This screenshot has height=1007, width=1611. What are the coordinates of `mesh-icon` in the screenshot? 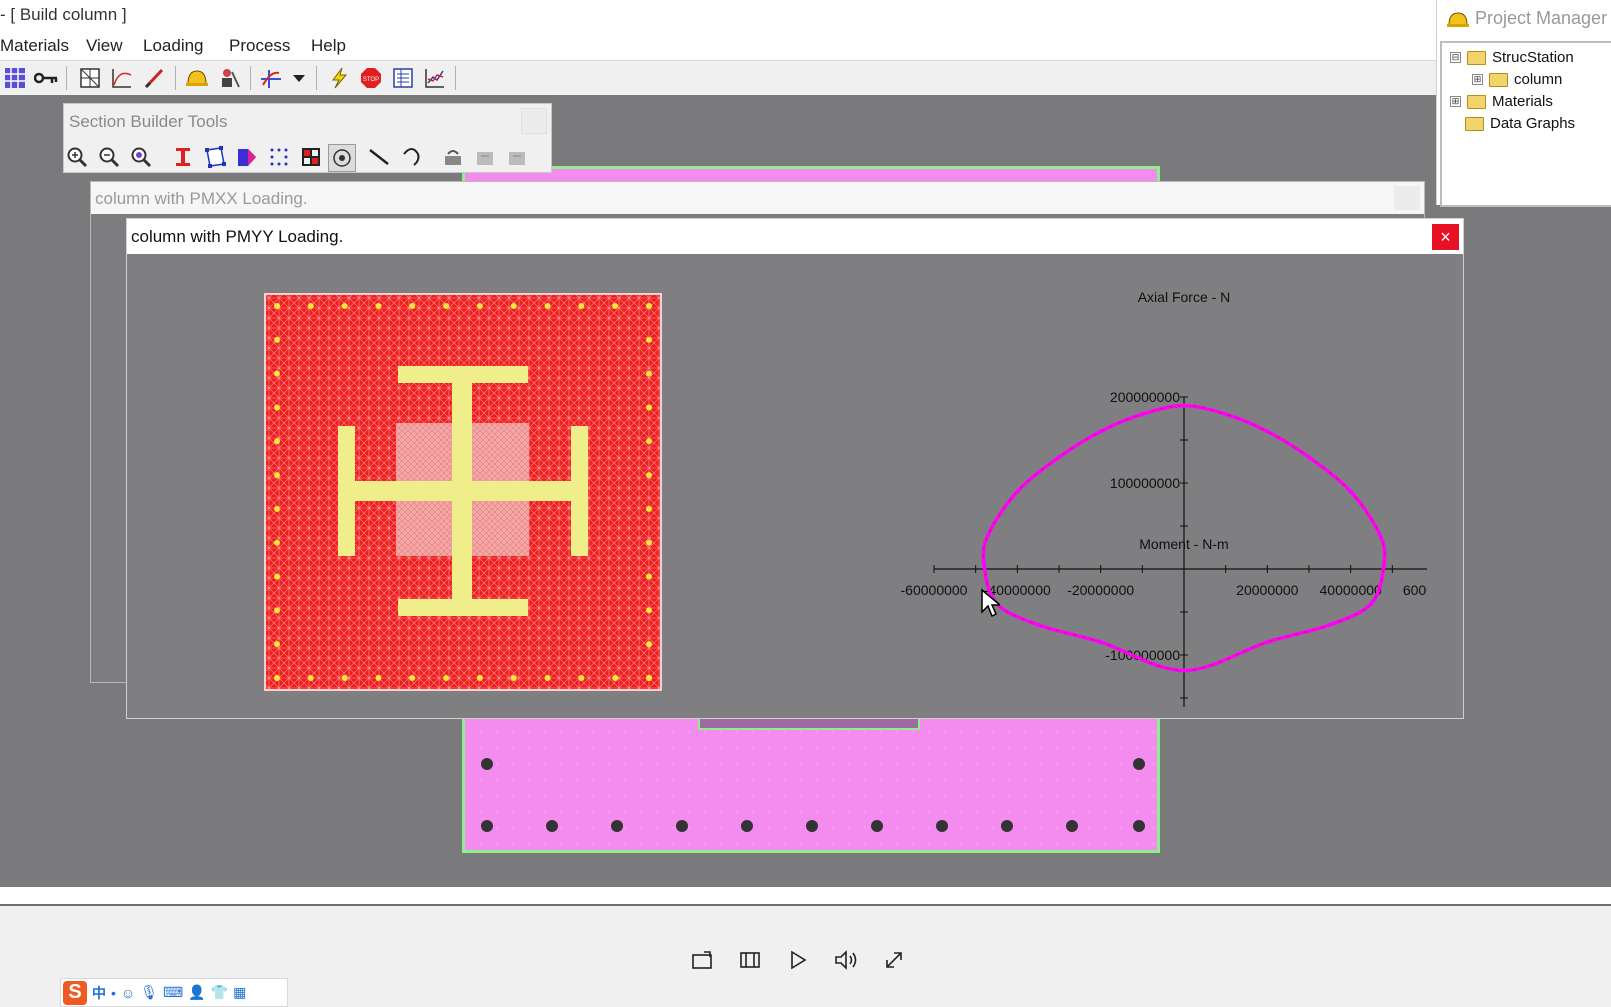 It's located at (90, 78).